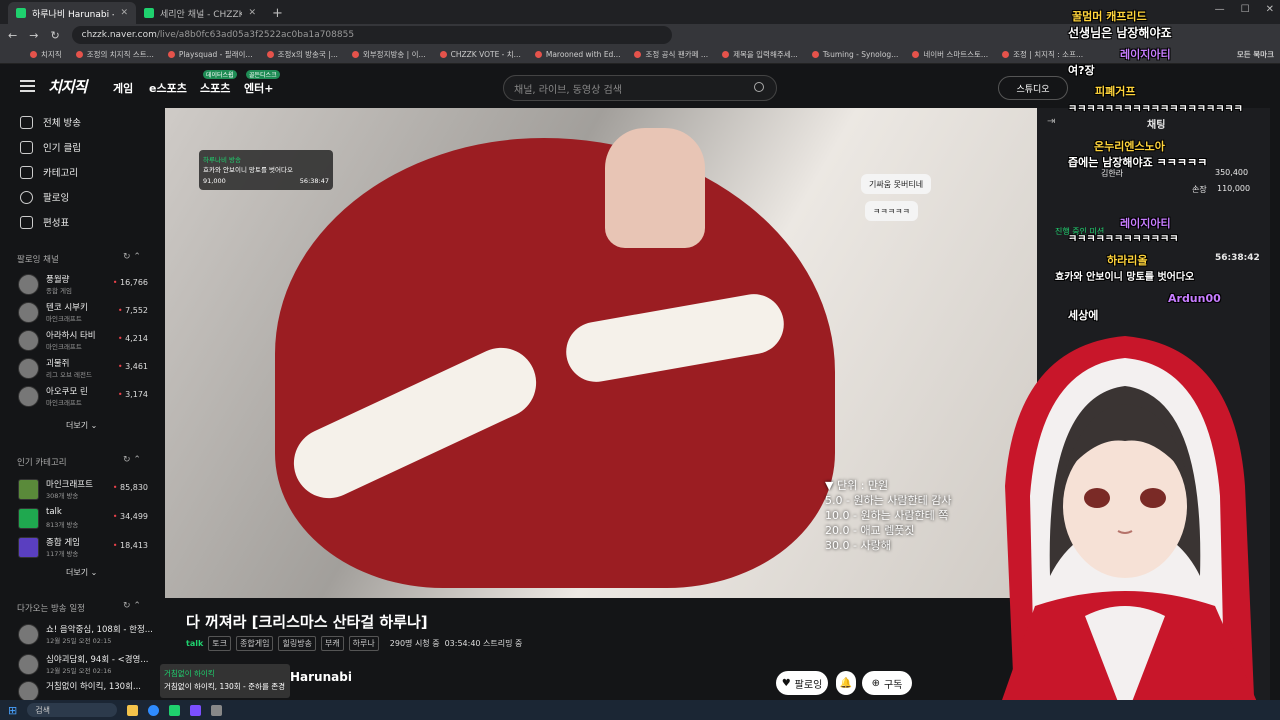 The width and height of the screenshot is (1280, 720). What do you see at coordinates (12, 35) in the screenshot?
I see `back-icon: ←` at bounding box center [12, 35].